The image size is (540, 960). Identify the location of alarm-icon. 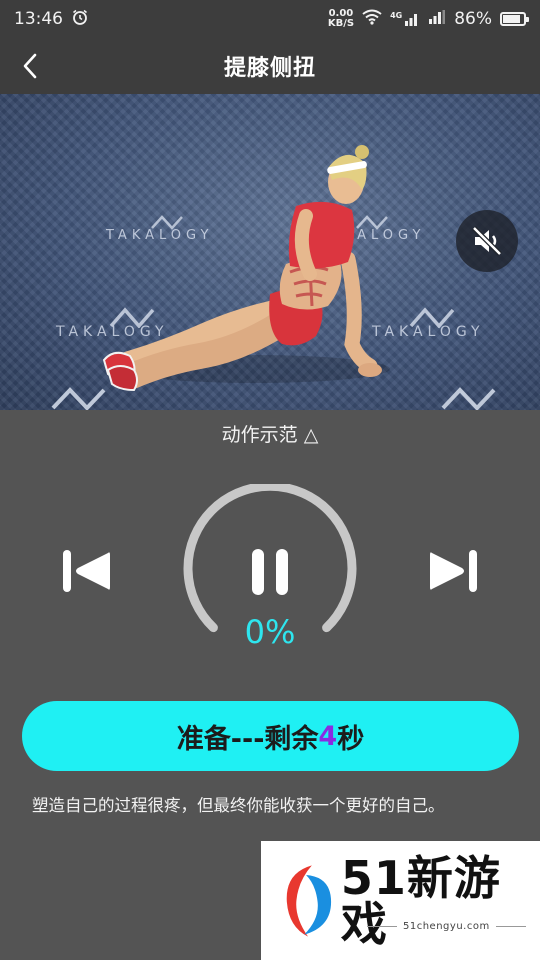
(80, 19).